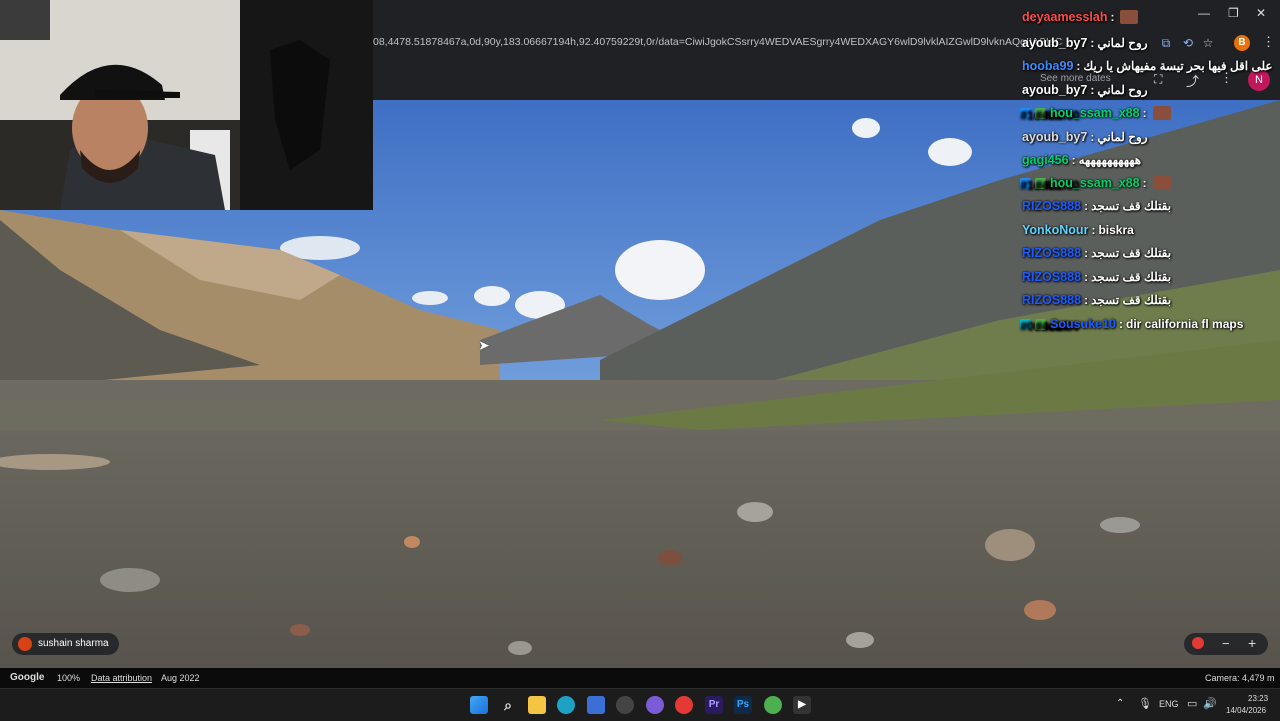 The width and height of the screenshot is (1280, 721). What do you see at coordinates (802, 705) in the screenshot?
I see `media-player-icon: ▶` at bounding box center [802, 705].